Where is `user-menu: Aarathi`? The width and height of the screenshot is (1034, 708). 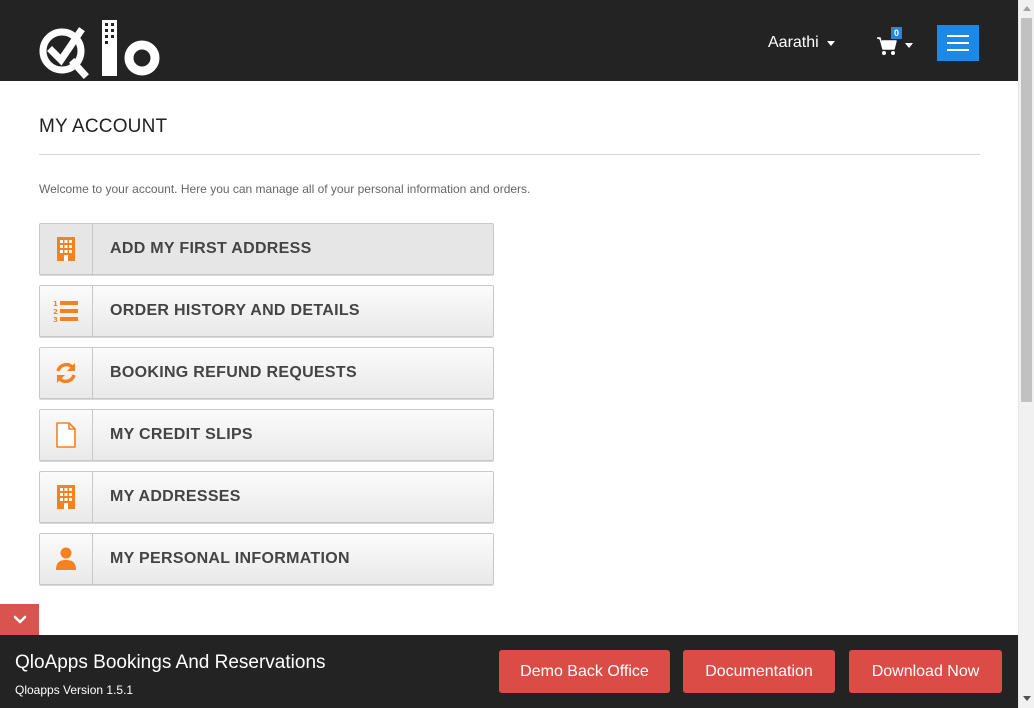 user-menu: Aarathi is located at coordinates (801, 43).